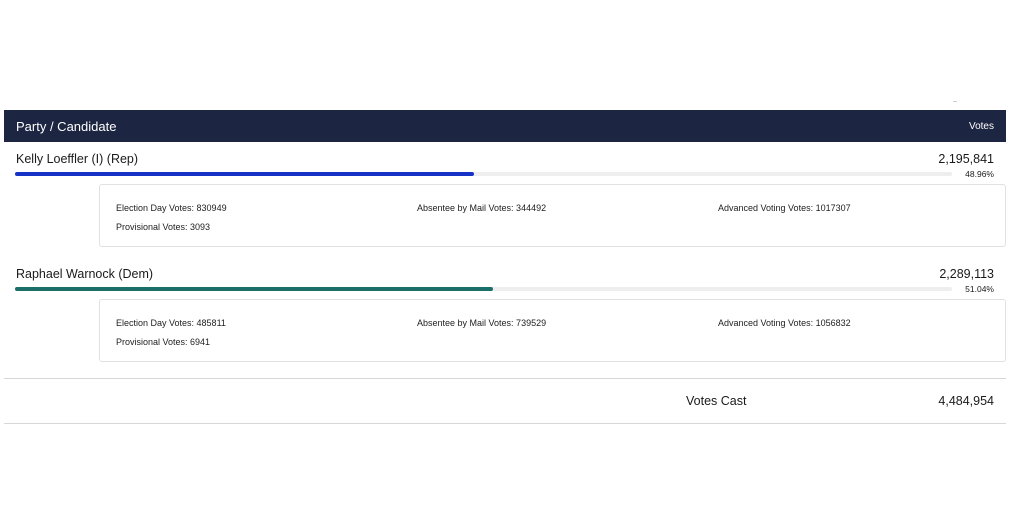 The width and height of the screenshot is (1024, 512). Describe the element at coordinates (163, 227) in the screenshot. I see `provisional-votes: Provisional Votes: 3093` at that location.